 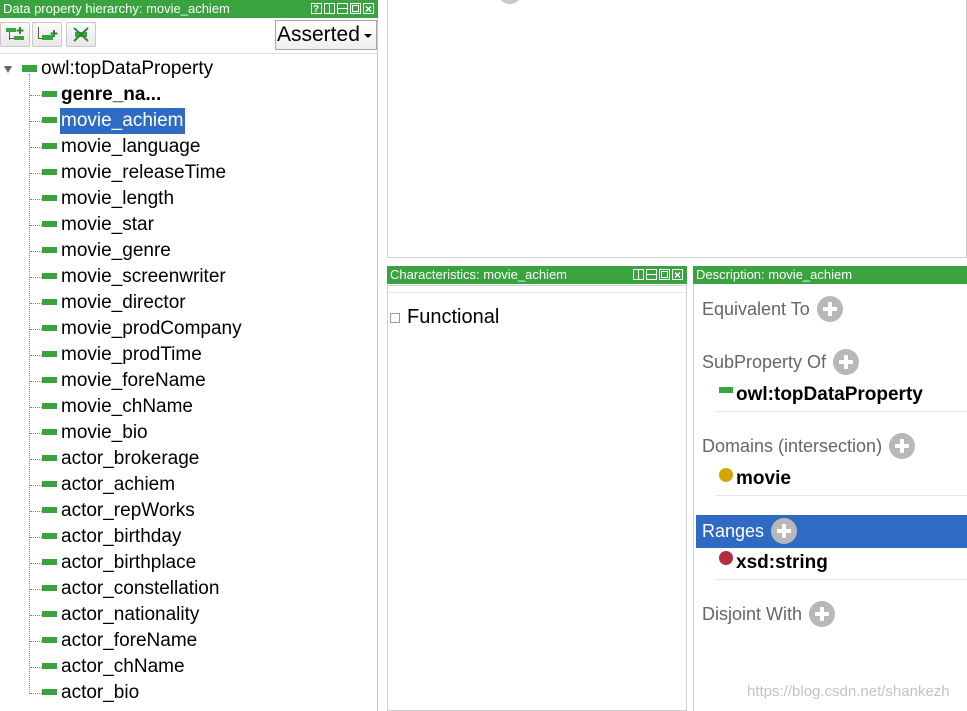 What do you see at coordinates (841, 398) in the screenshot?
I see `subproperty-entry: owl:topDataProperty` at bounding box center [841, 398].